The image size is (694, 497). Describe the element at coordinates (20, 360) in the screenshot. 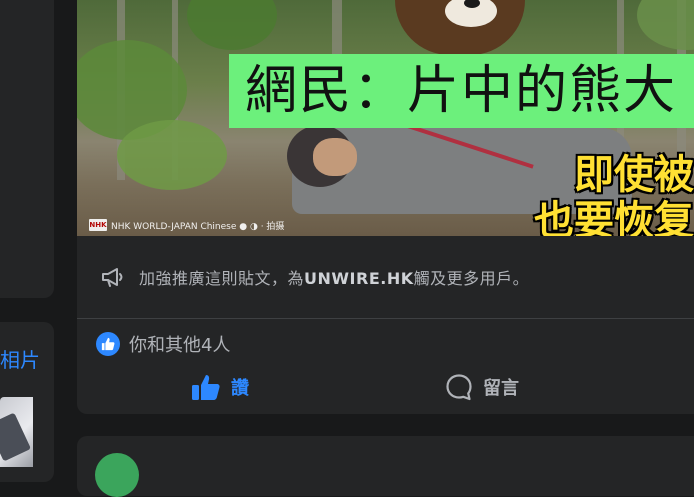

I see `photos-section-link: 相片` at that location.